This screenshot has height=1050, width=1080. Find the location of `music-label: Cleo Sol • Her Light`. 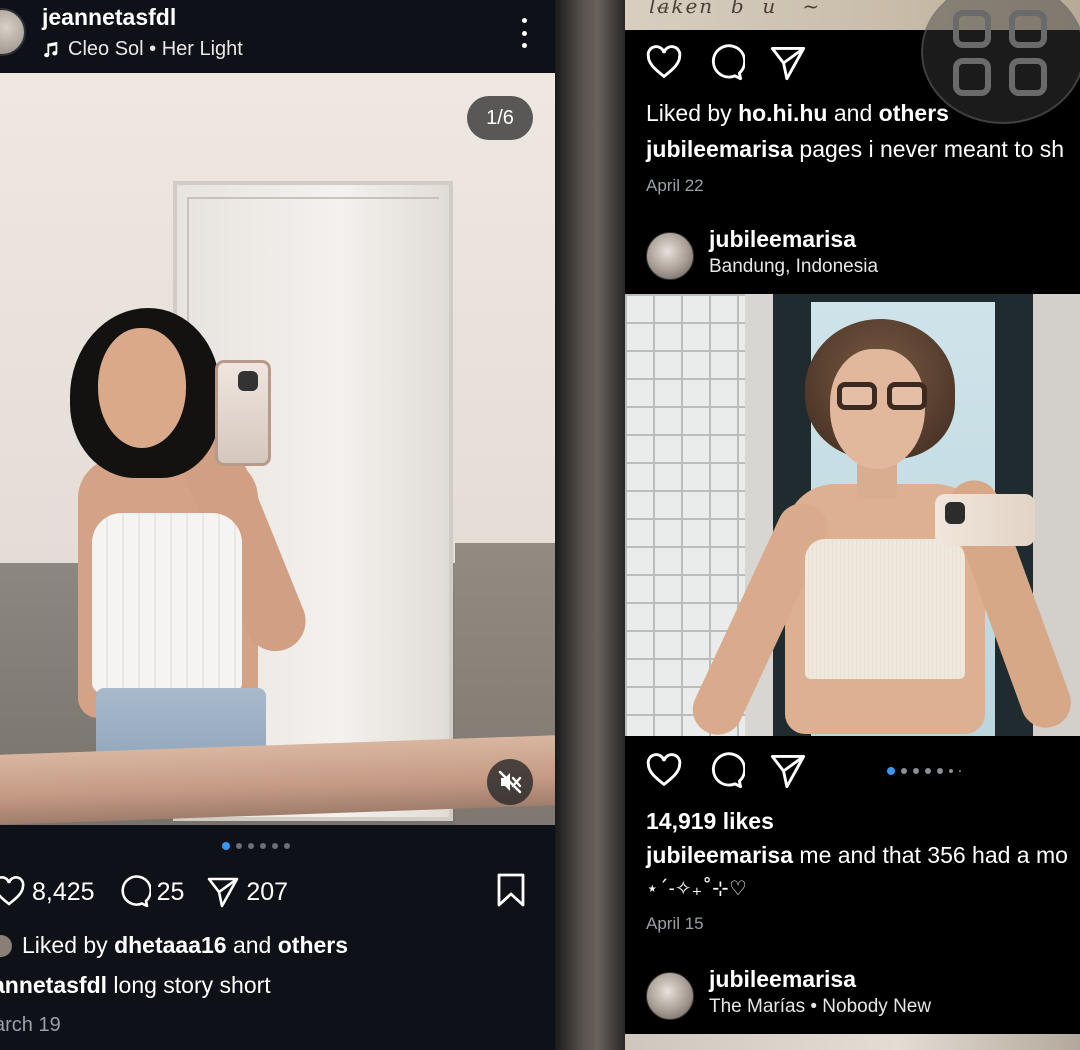

music-label: Cleo Sol • Her Light is located at coordinates (142, 49).